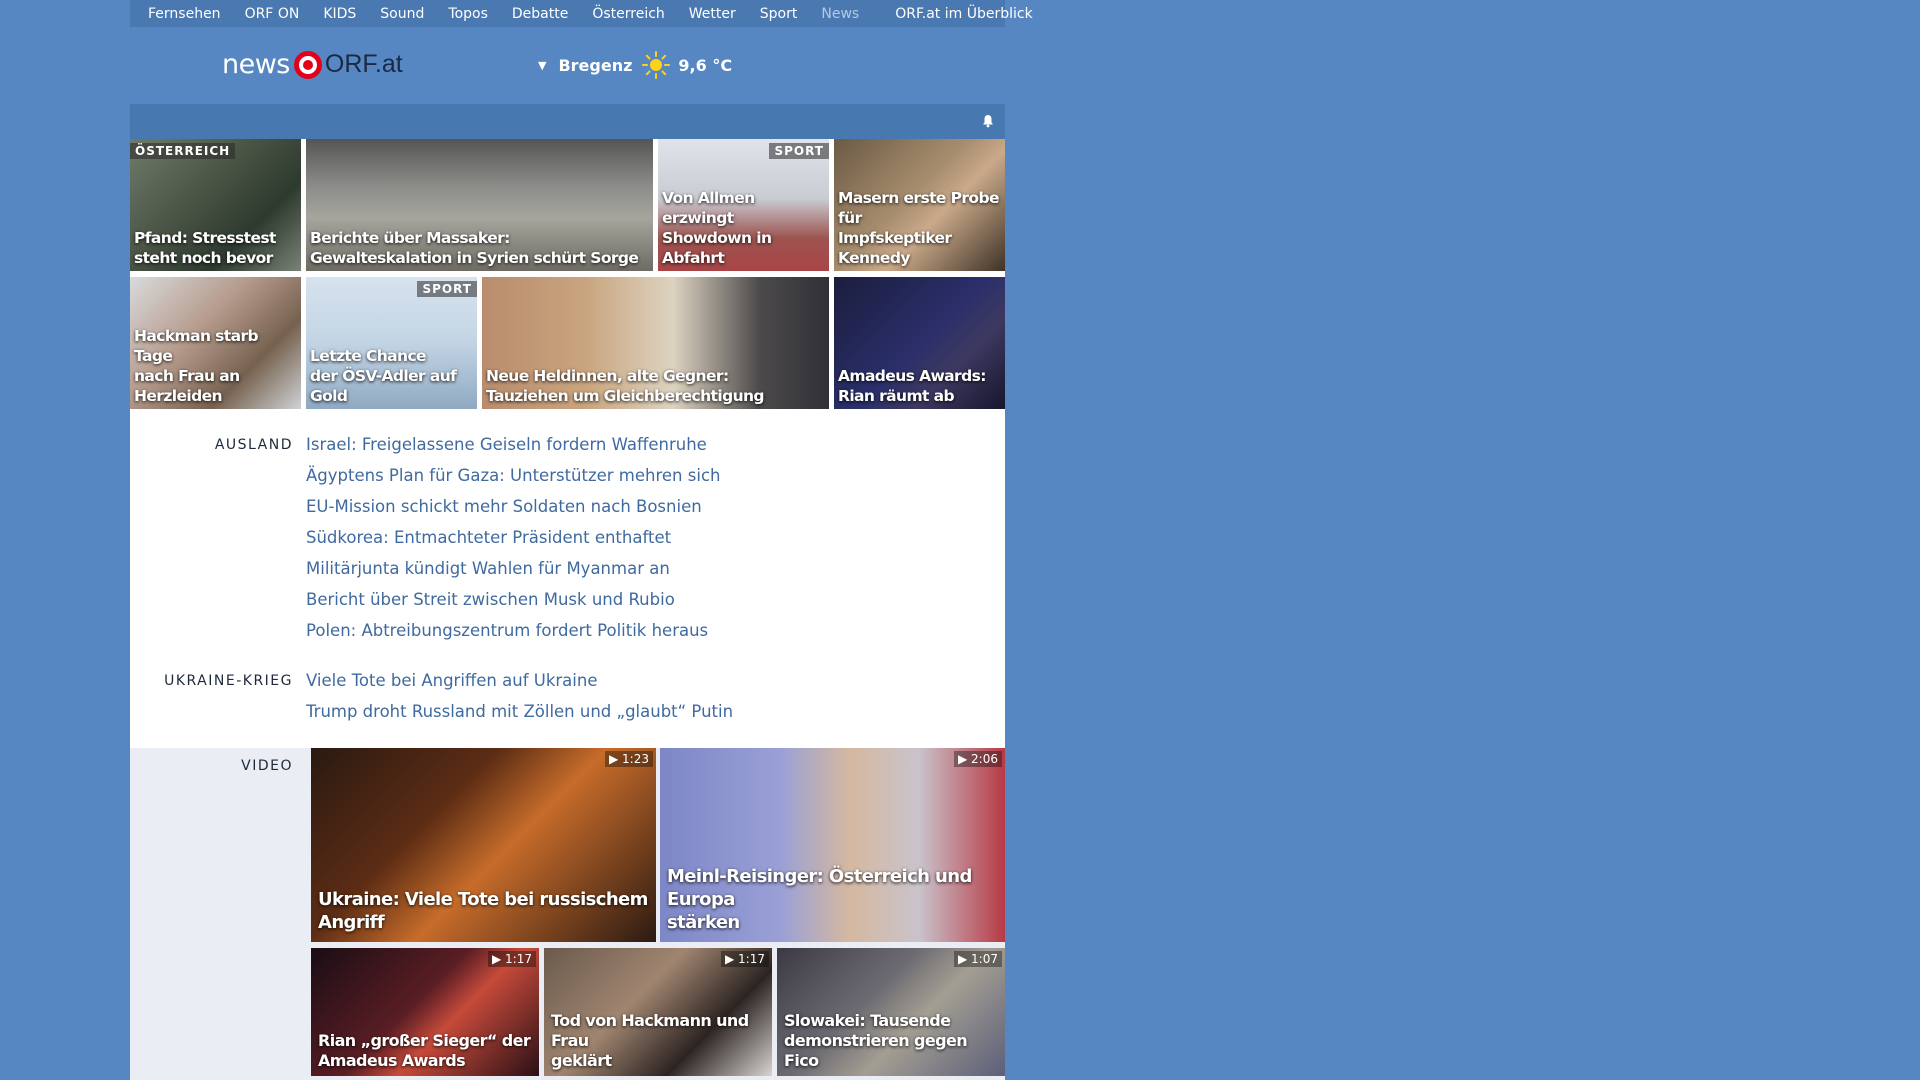  I want to click on bell-icon, so click(988, 121).